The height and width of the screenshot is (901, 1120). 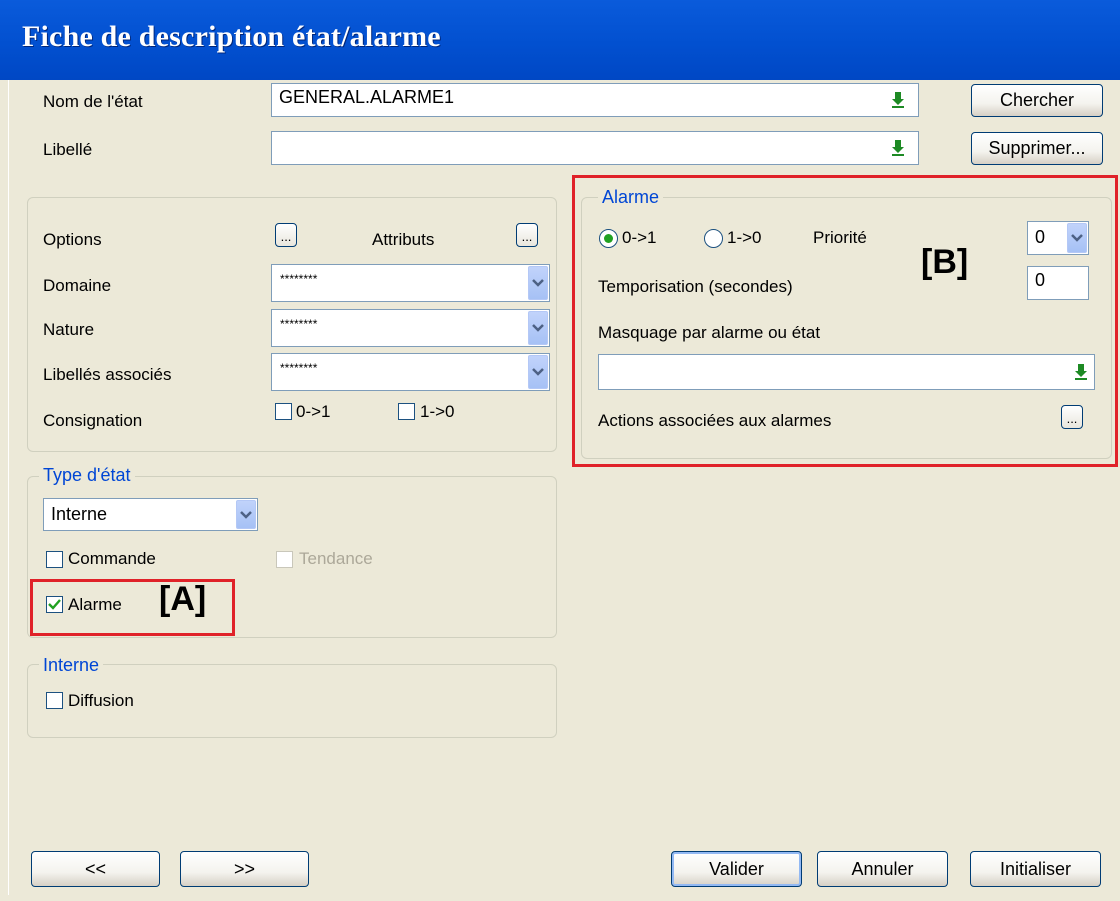 I want to click on options-label: Options, so click(x=72, y=239).